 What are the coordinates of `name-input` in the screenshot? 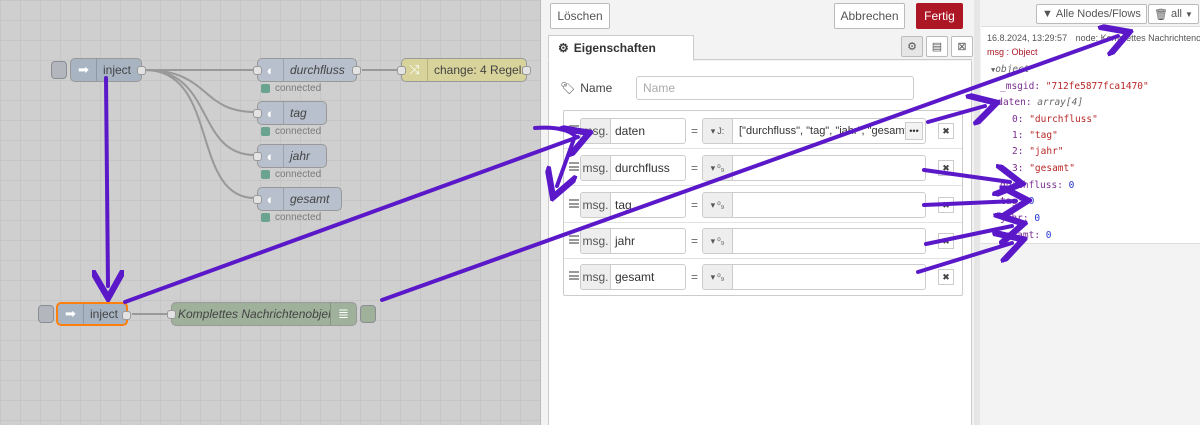 It's located at (775, 88).